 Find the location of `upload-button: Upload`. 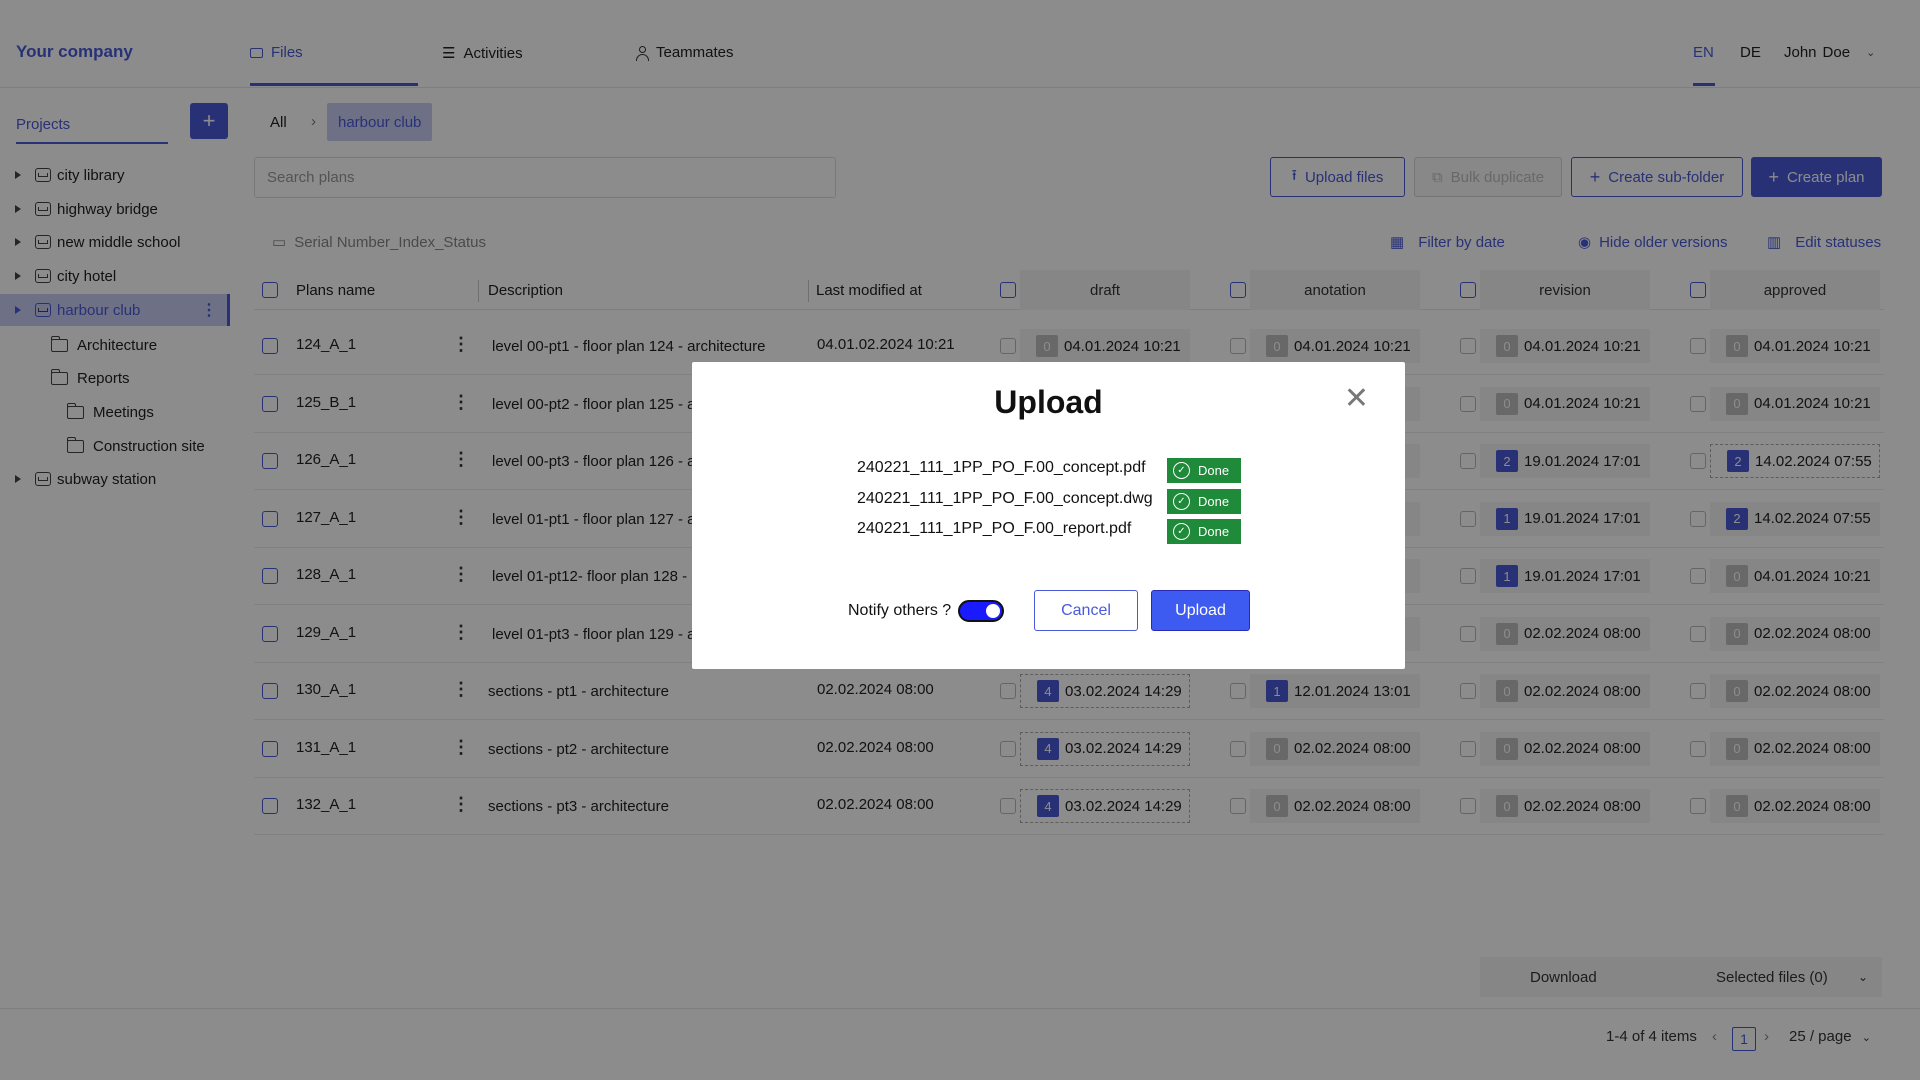

upload-button: Upload is located at coordinates (1200, 610).